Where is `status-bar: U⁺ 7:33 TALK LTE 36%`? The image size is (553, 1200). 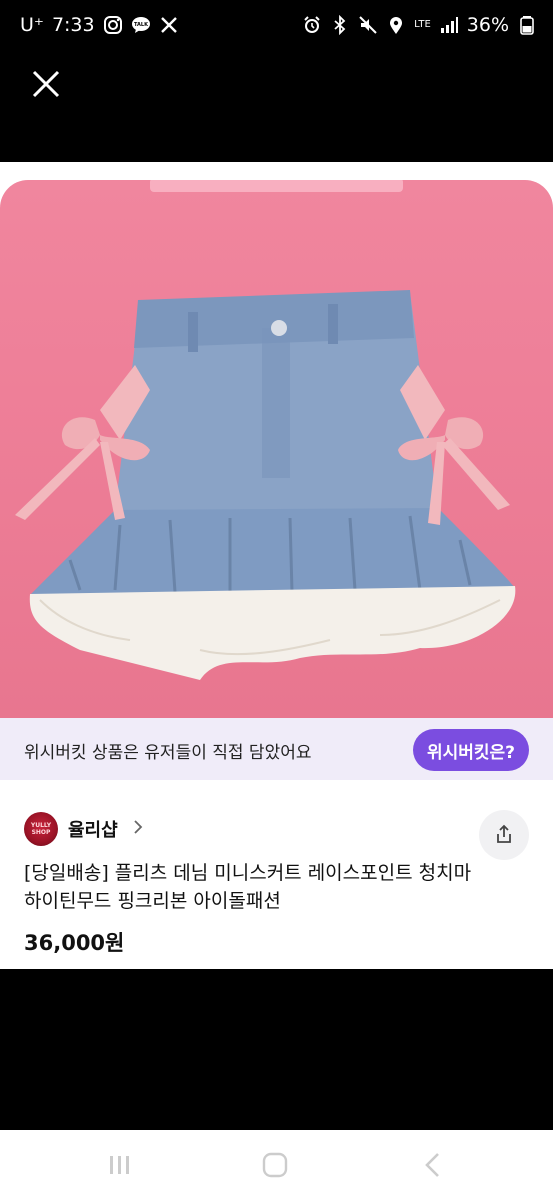
status-bar: U⁺ 7:33 TALK LTE 36% is located at coordinates (276, 26).